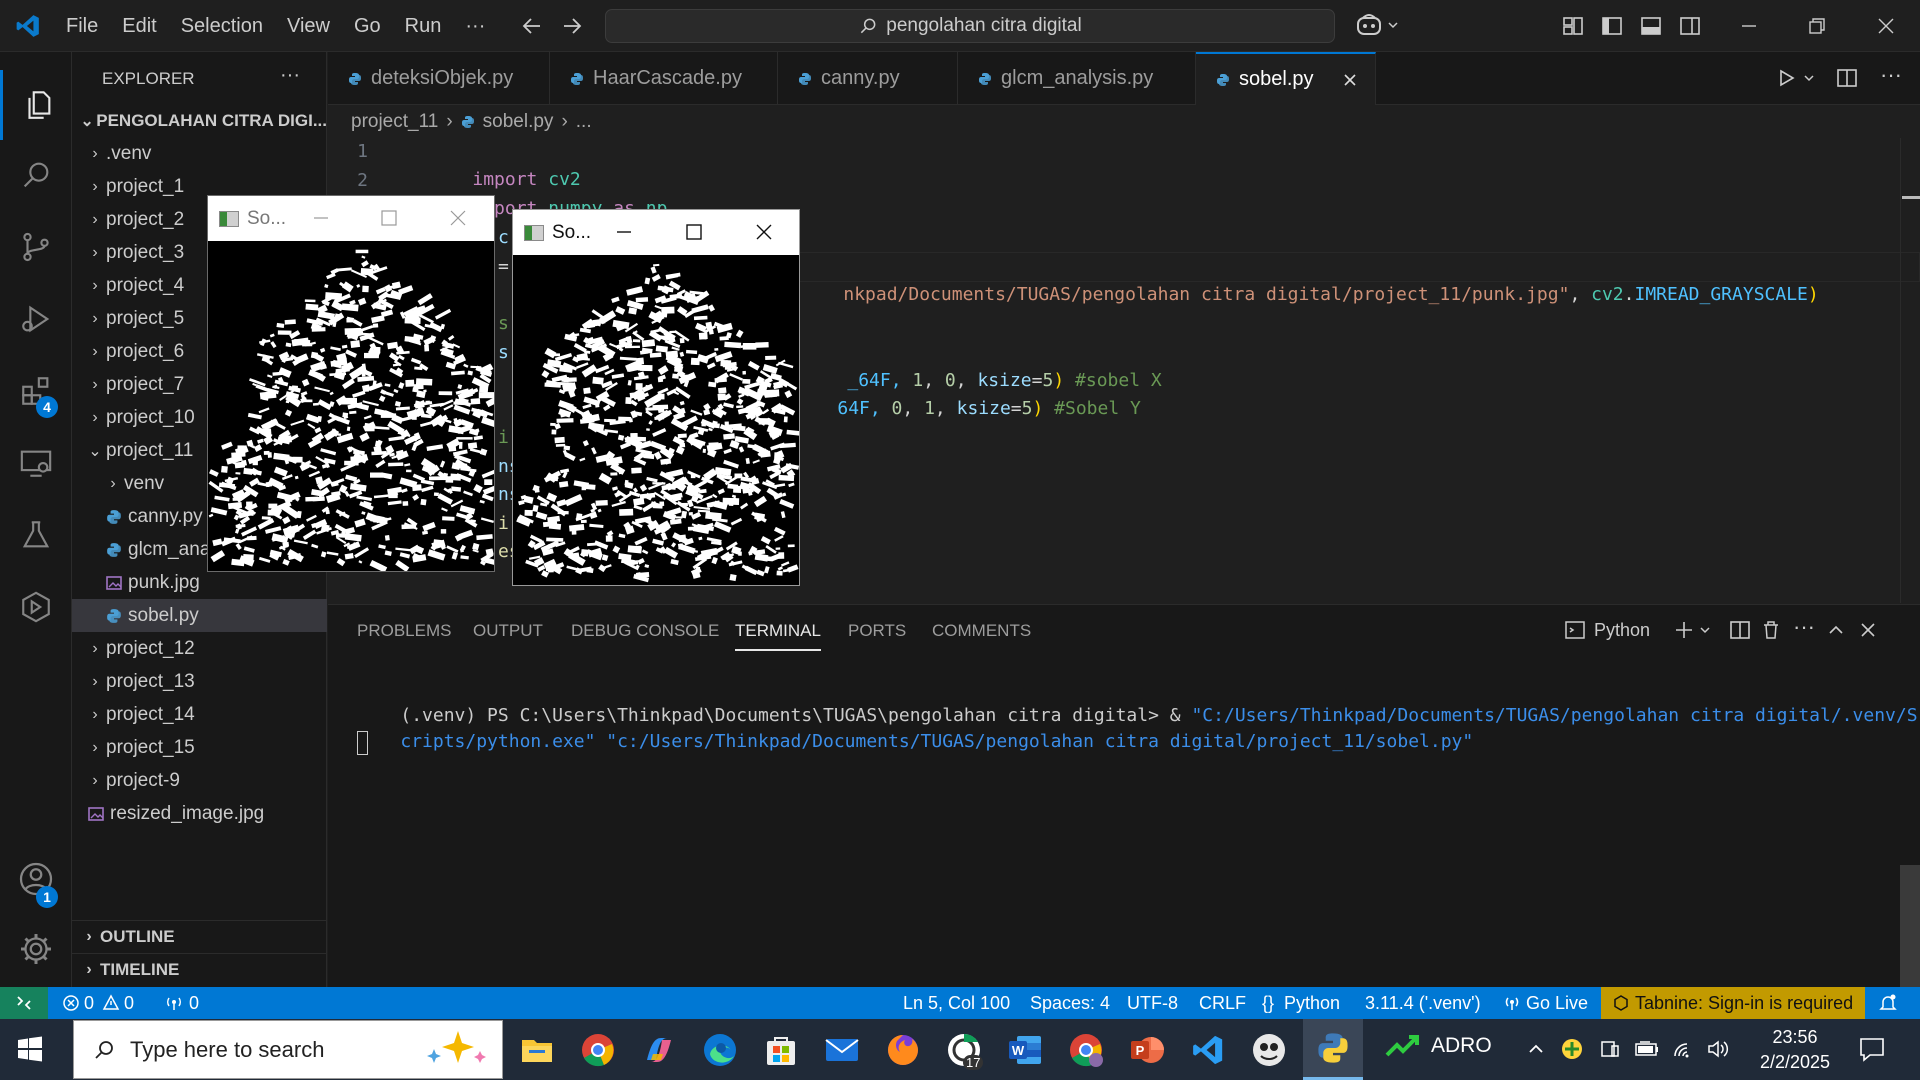  Describe the element at coordinates (199, 780) in the screenshot. I see `tree-item: › project-9` at that location.